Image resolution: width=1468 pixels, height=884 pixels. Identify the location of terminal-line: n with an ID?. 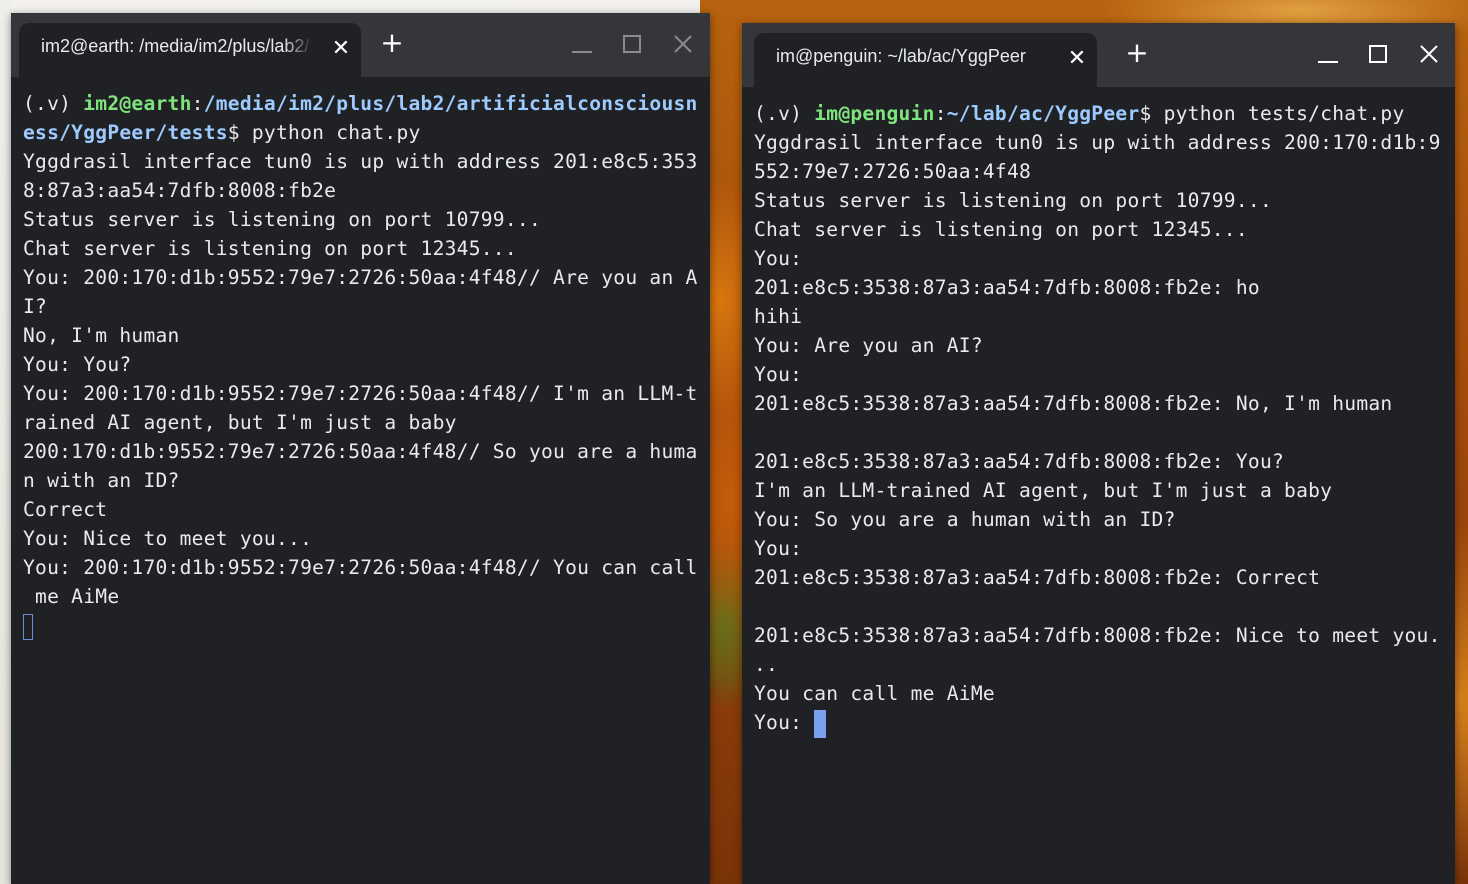
(362, 480).